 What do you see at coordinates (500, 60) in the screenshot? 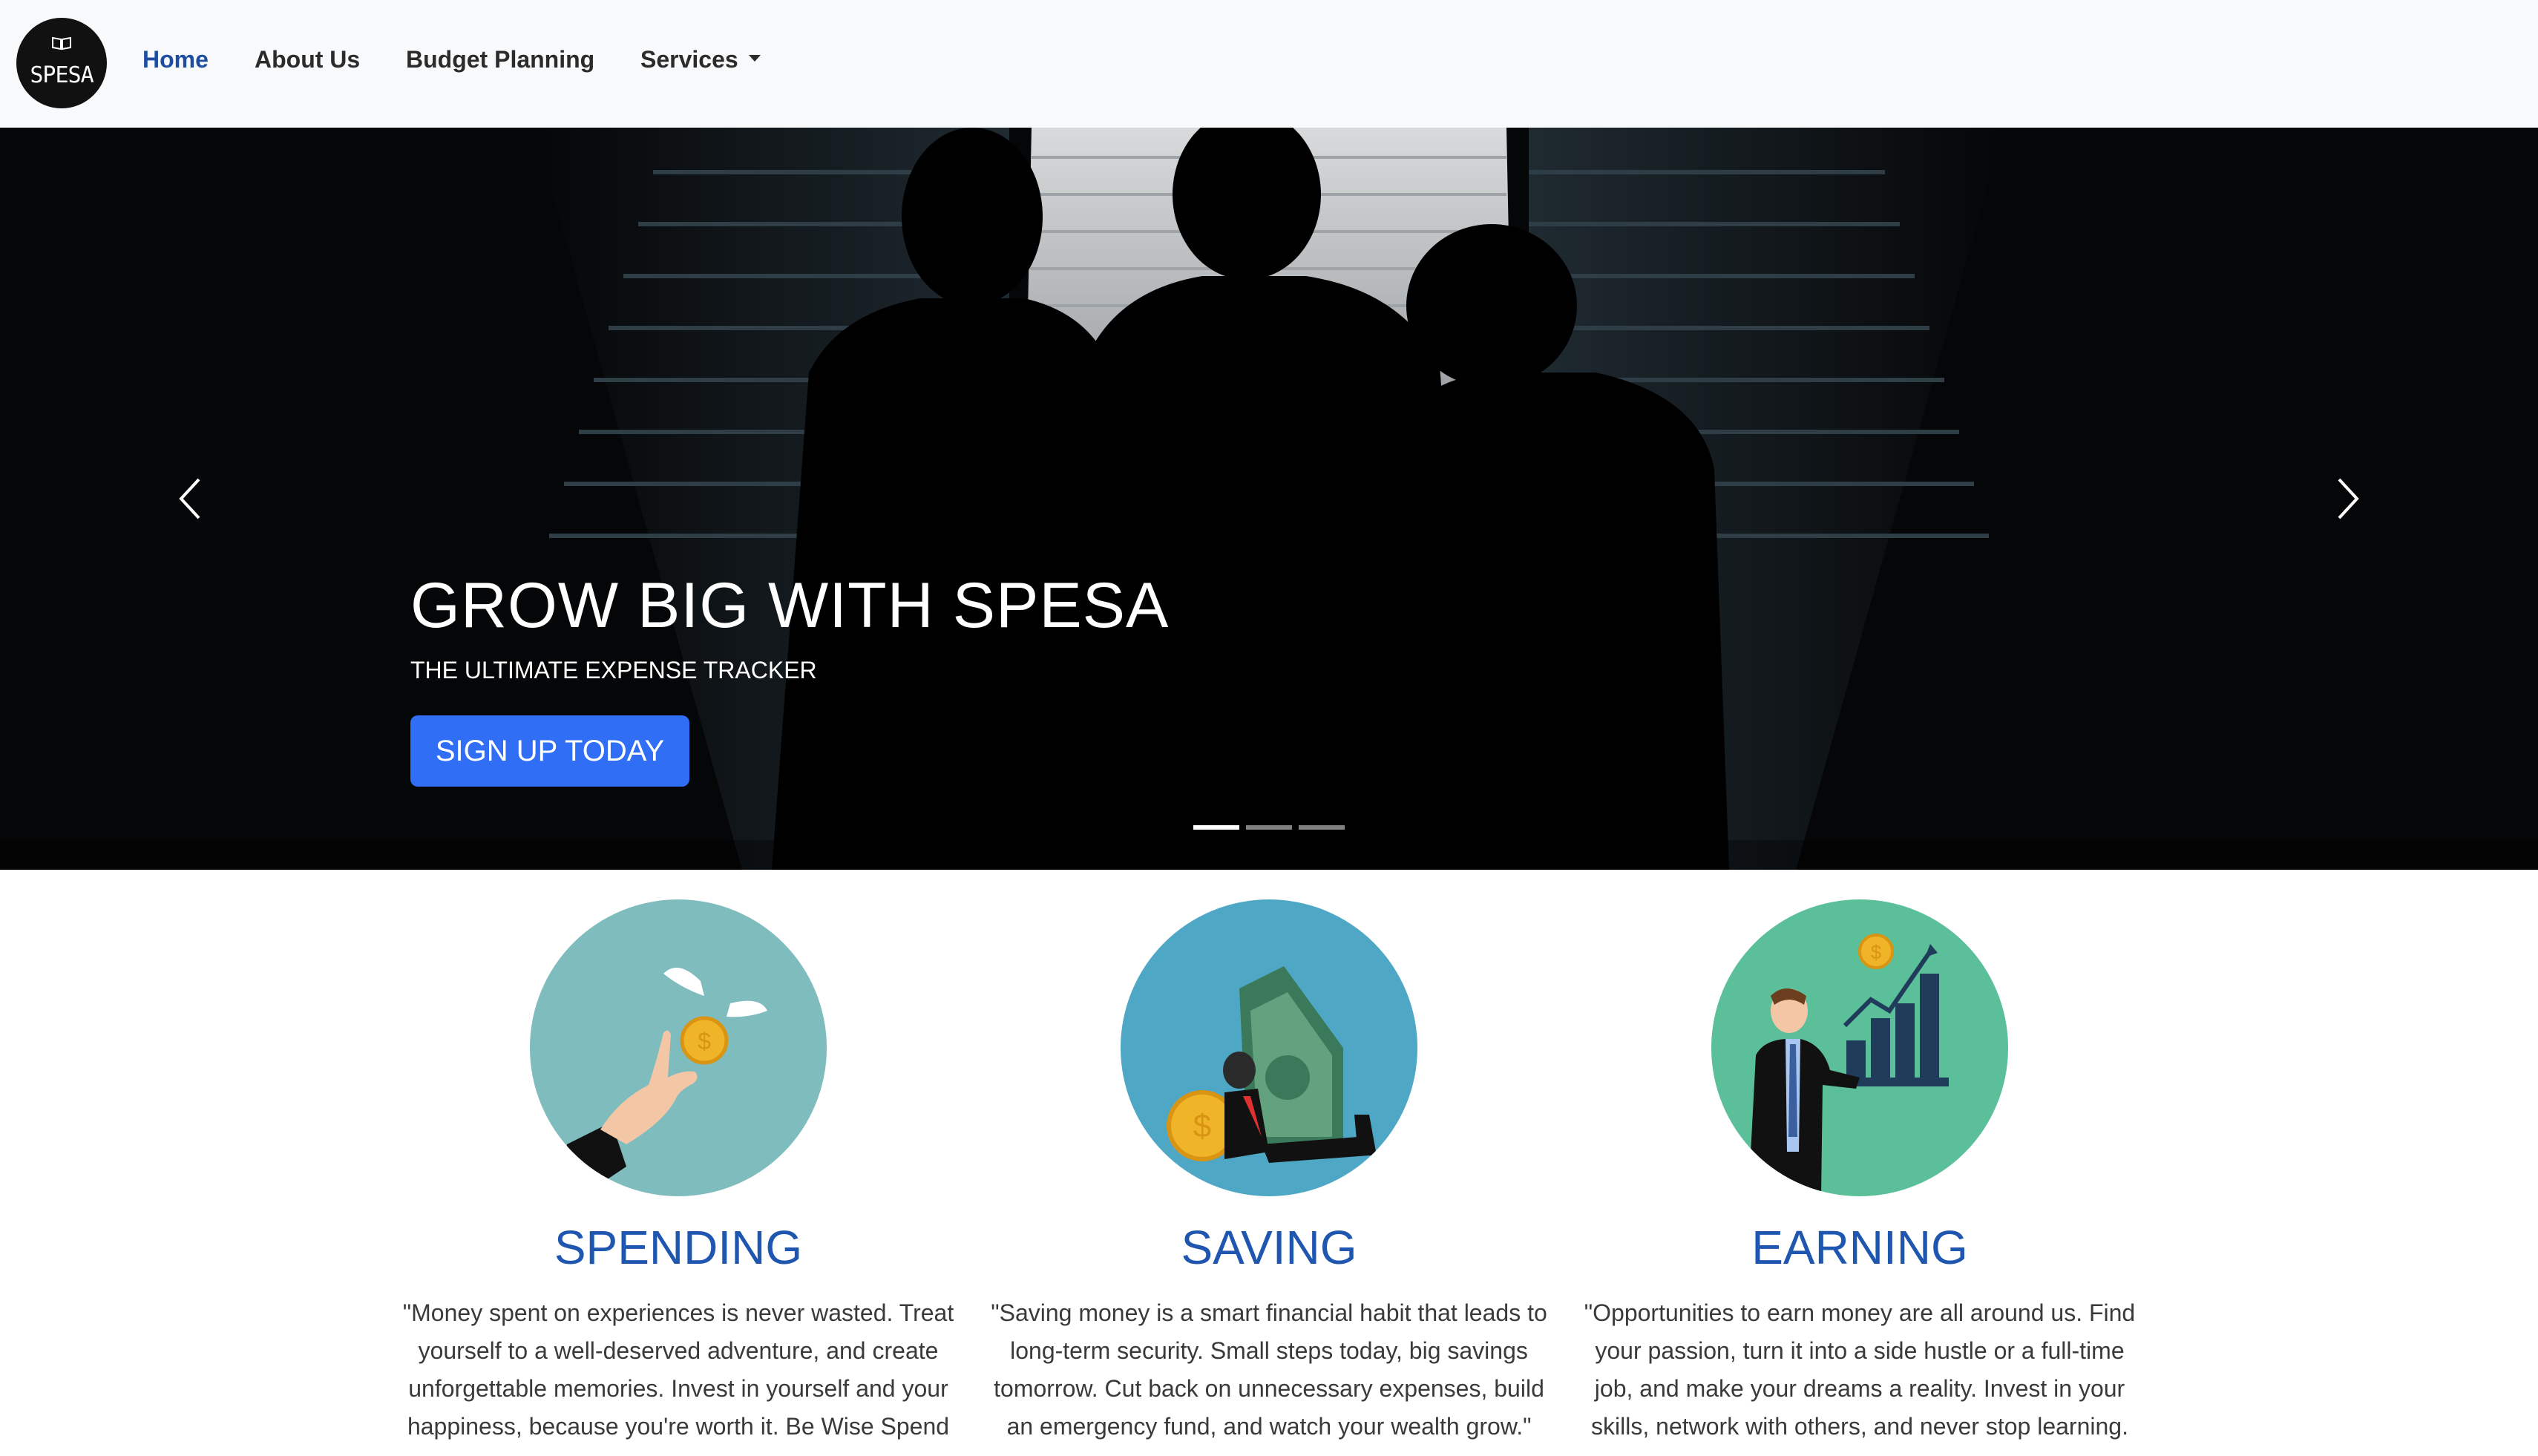
I see `nav-budget-planning: Budget Planning` at bounding box center [500, 60].